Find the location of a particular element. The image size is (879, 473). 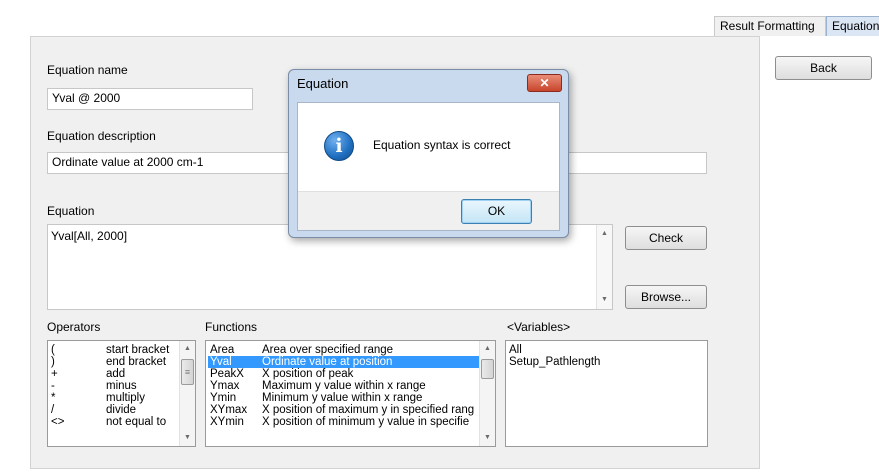

list-item: PeakX X position of peak is located at coordinates (343, 374).